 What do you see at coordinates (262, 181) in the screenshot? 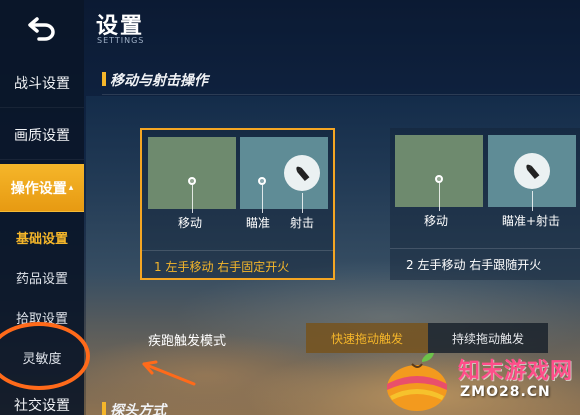
I see `aim-dot` at bounding box center [262, 181].